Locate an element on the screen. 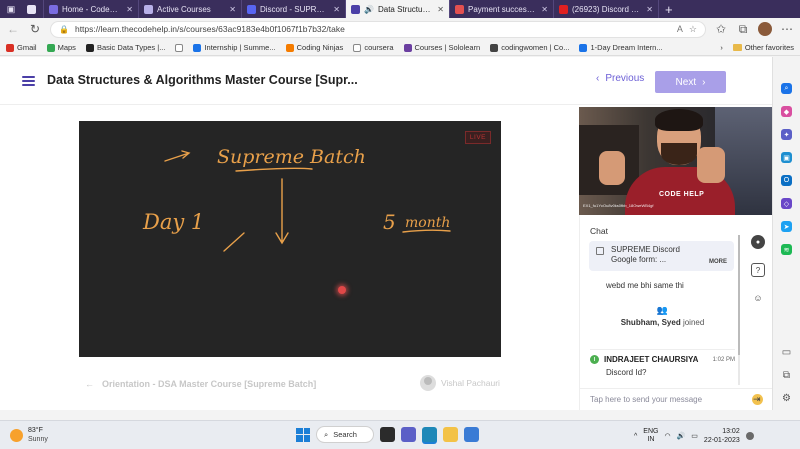 This screenshot has width=800, height=449. more-menu-icon: ⋯ is located at coordinates (787, 29).